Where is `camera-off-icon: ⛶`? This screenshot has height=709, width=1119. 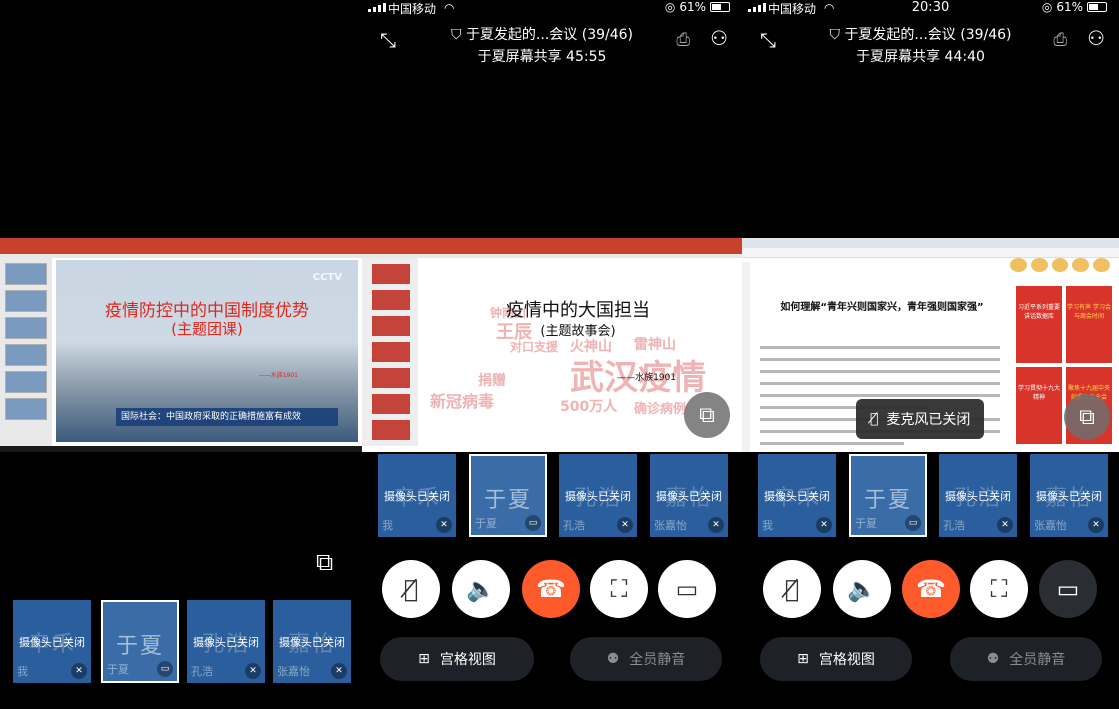 camera-off-icon: ⛶ is located at coordinates (619, 589).